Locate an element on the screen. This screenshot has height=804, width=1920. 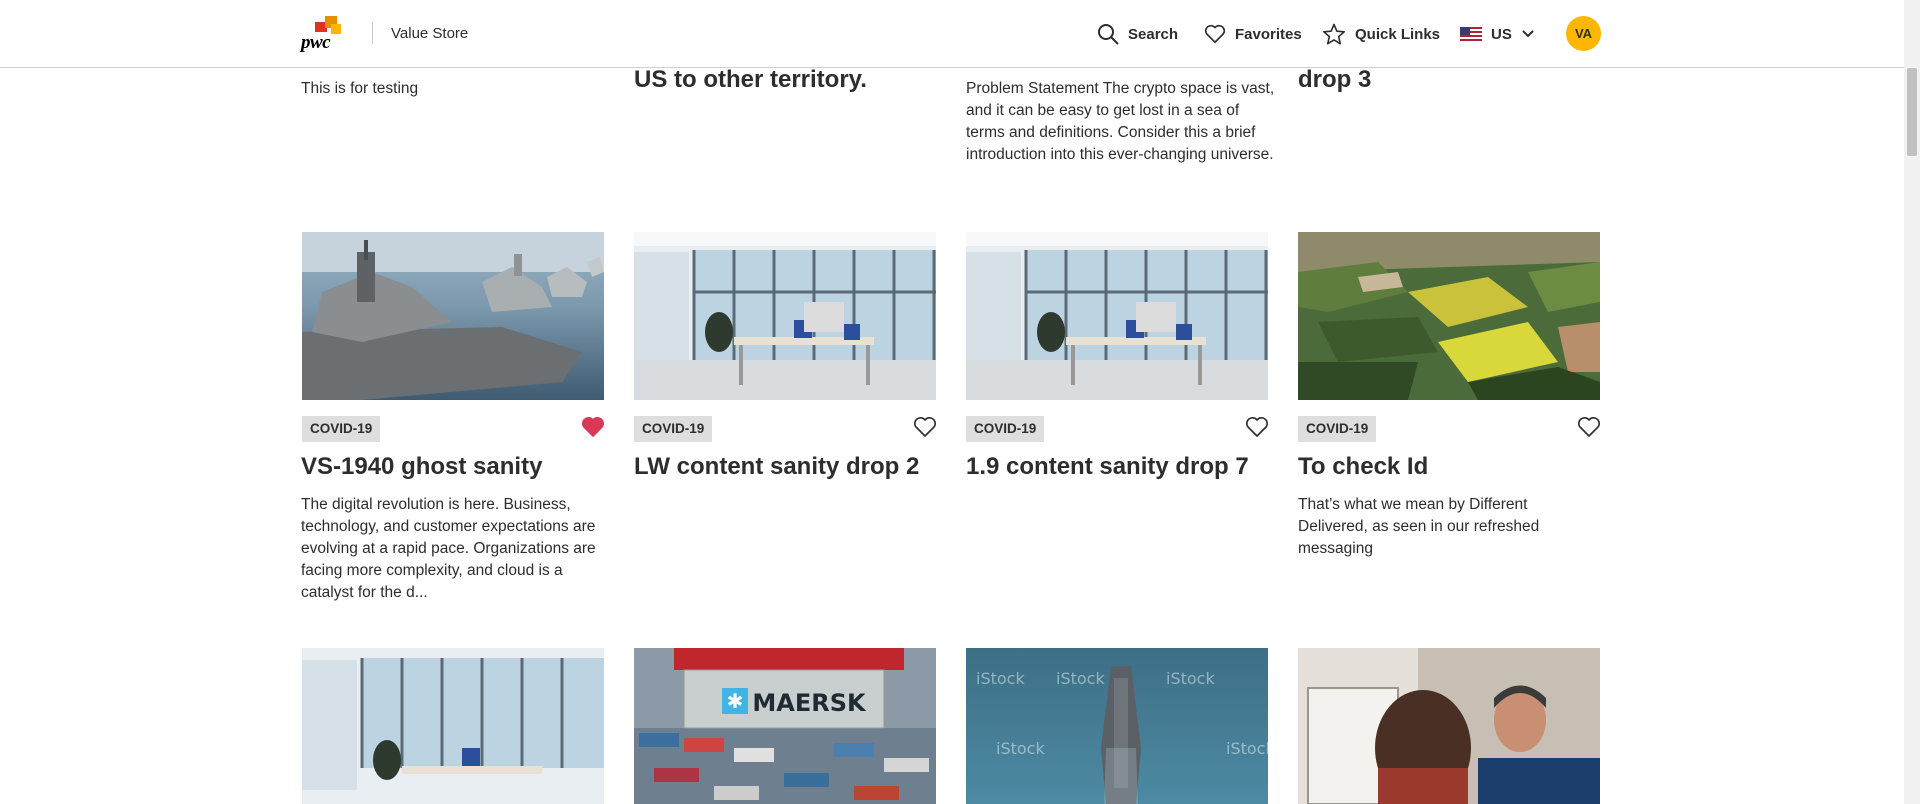
region-label: US is located at coordinates (1501, 34).